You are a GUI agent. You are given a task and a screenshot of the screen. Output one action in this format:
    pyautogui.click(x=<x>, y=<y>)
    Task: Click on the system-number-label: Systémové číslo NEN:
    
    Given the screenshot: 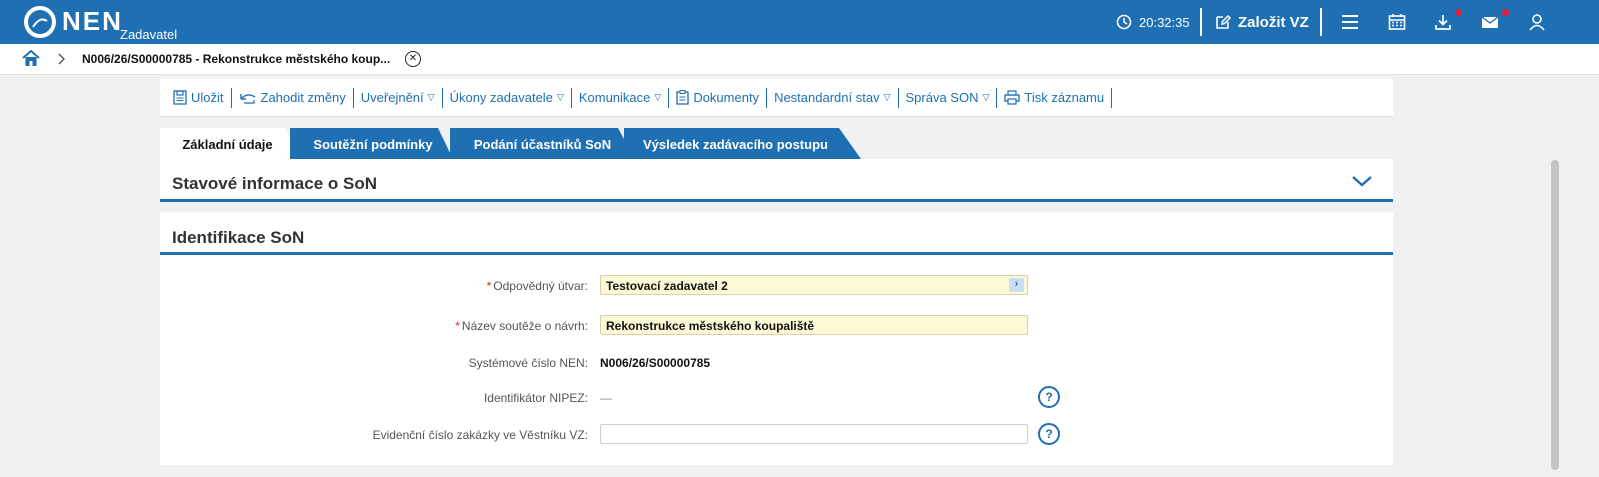 What is the action you would take?
    pyautogui.click(x=528, y=363)
    